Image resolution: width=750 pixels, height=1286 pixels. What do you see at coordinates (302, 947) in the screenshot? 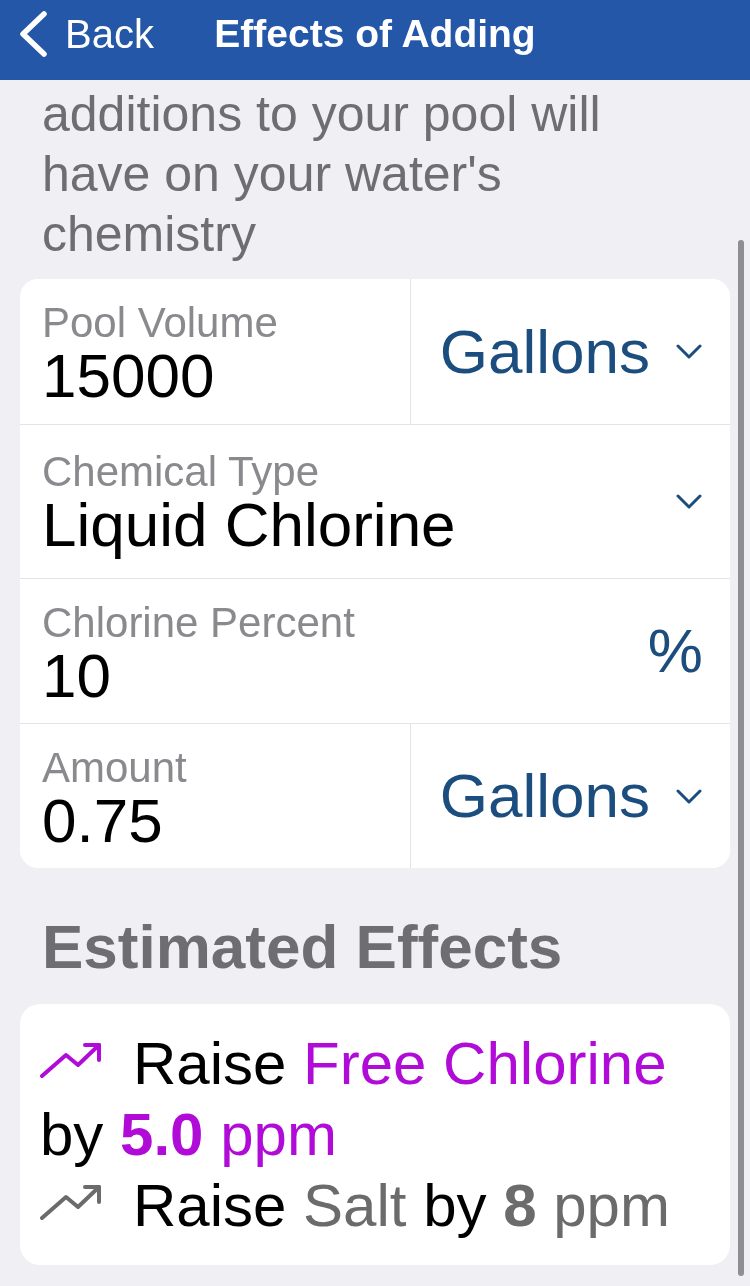
I see `section-heading: Estimated Effects` at bounding box center [302, 947].